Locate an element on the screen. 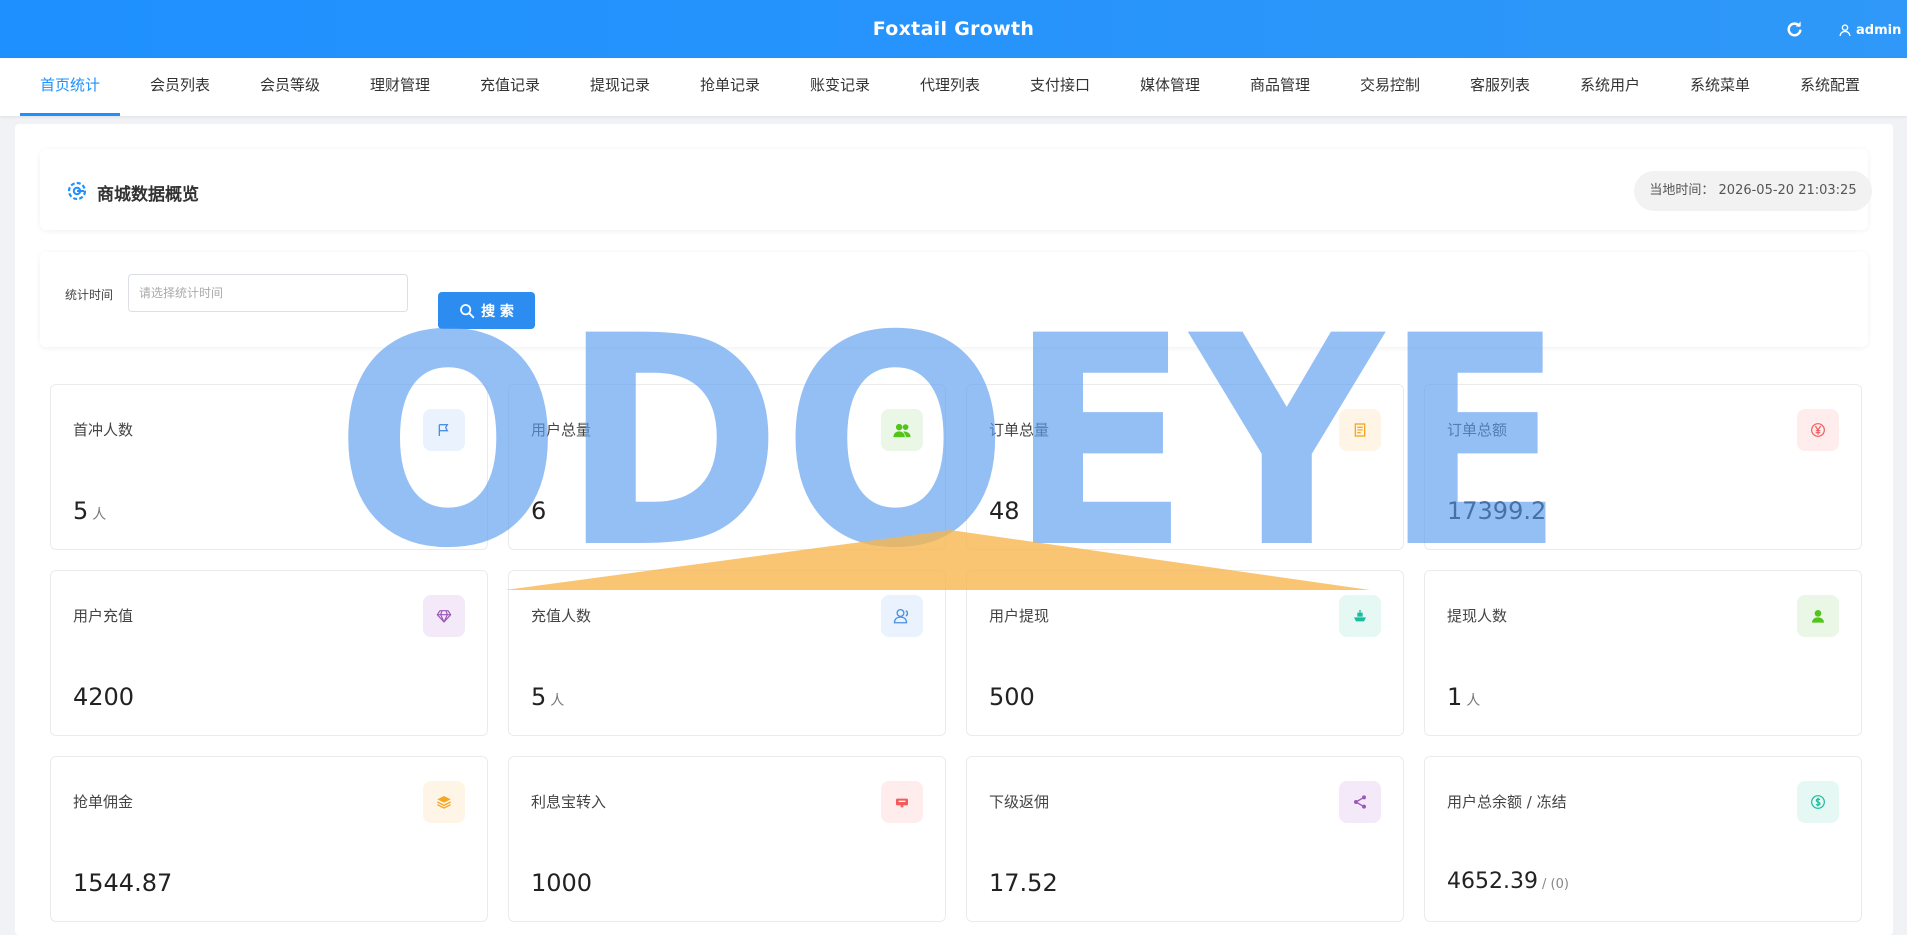  user-menu: admin is located at coordinates (1872, 30).